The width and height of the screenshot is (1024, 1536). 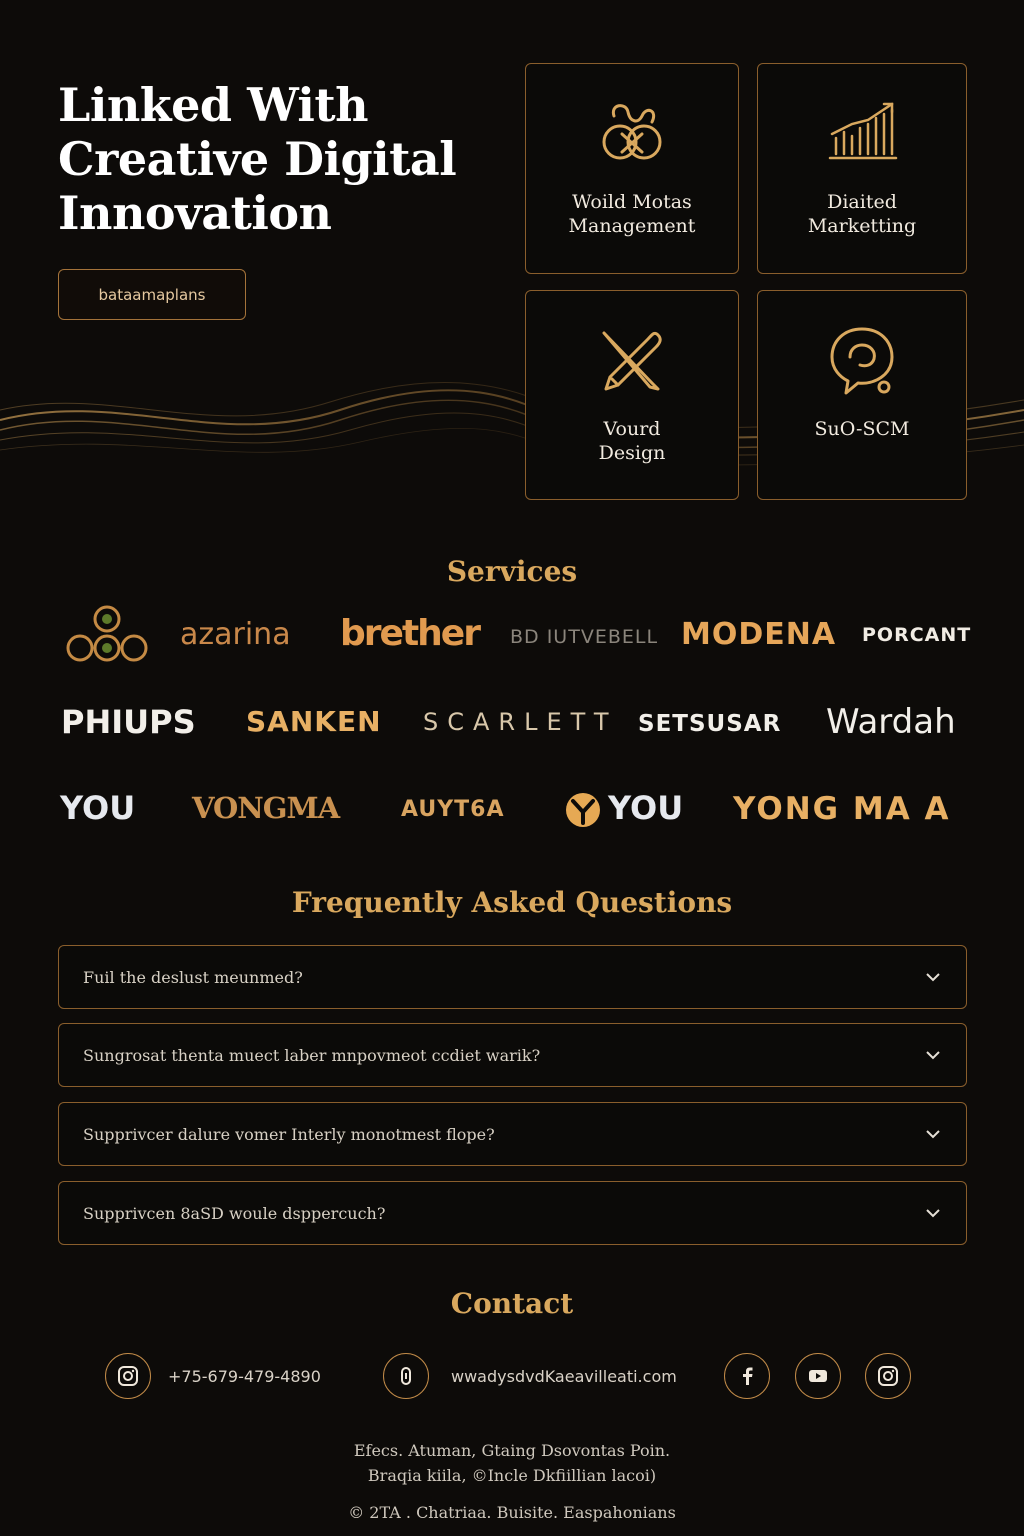 I want to click on pencil-cross-icon, so click(x=632, y=361).